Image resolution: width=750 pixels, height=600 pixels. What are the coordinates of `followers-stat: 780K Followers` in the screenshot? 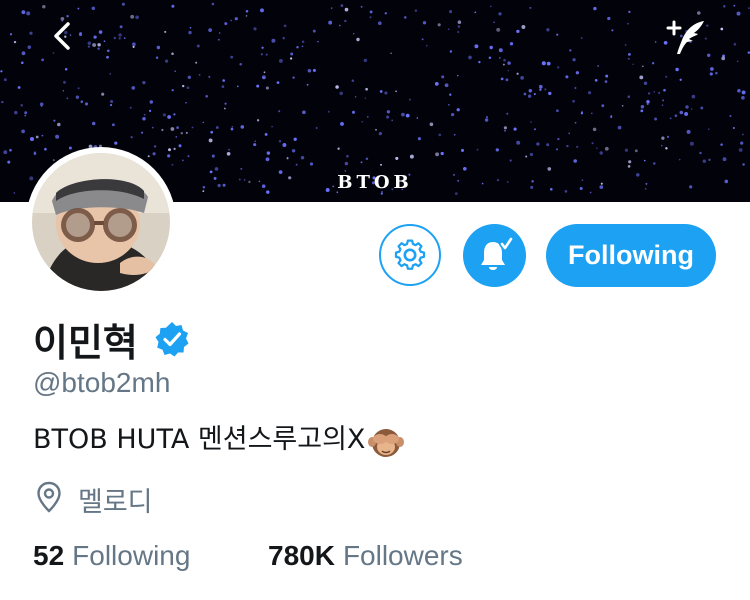 It's located at (365, 556).